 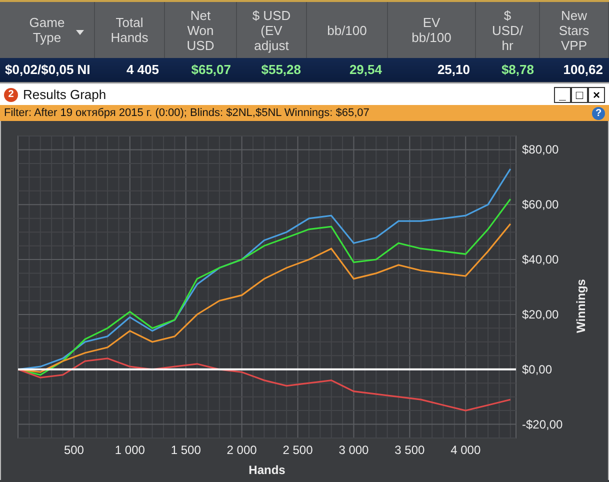 What do you see at coordinates (465, 450) in the screenshot?
I see `x-tick-label: 4 000` at bounding box center [465, 450].